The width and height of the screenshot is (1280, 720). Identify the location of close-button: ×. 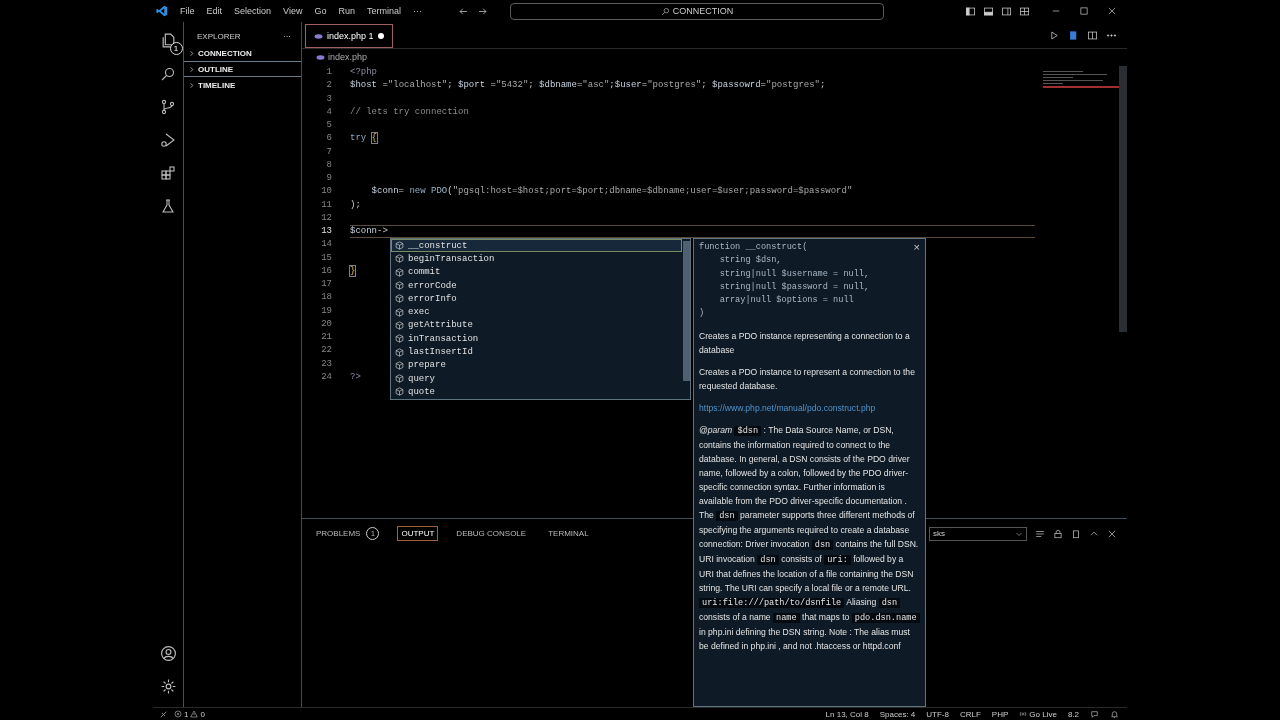
(916, 247).